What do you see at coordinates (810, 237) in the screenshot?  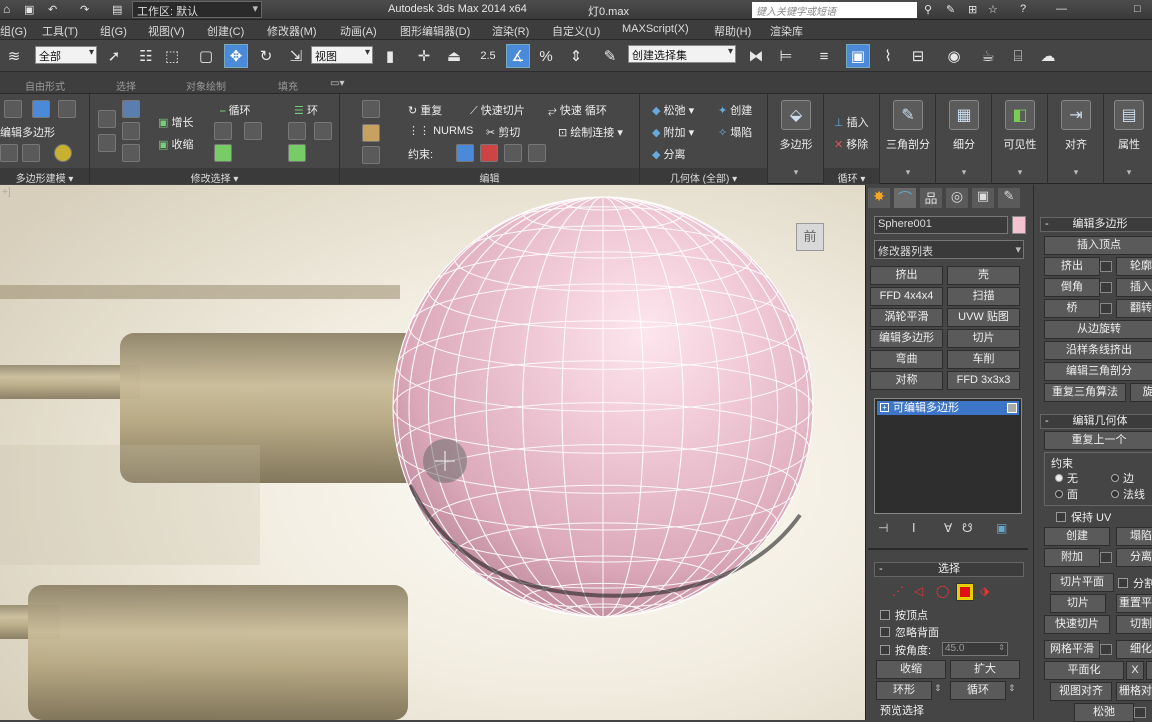 I see `viewcube: 前` at bounding box center [810, 237].